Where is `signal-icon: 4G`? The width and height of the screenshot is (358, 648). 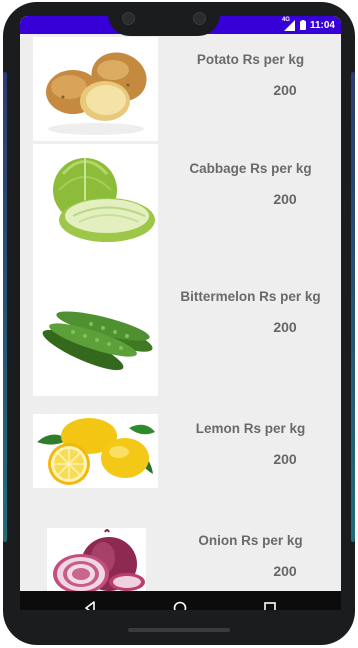 signal-icon: 4G is located at coordinates (289, 24).